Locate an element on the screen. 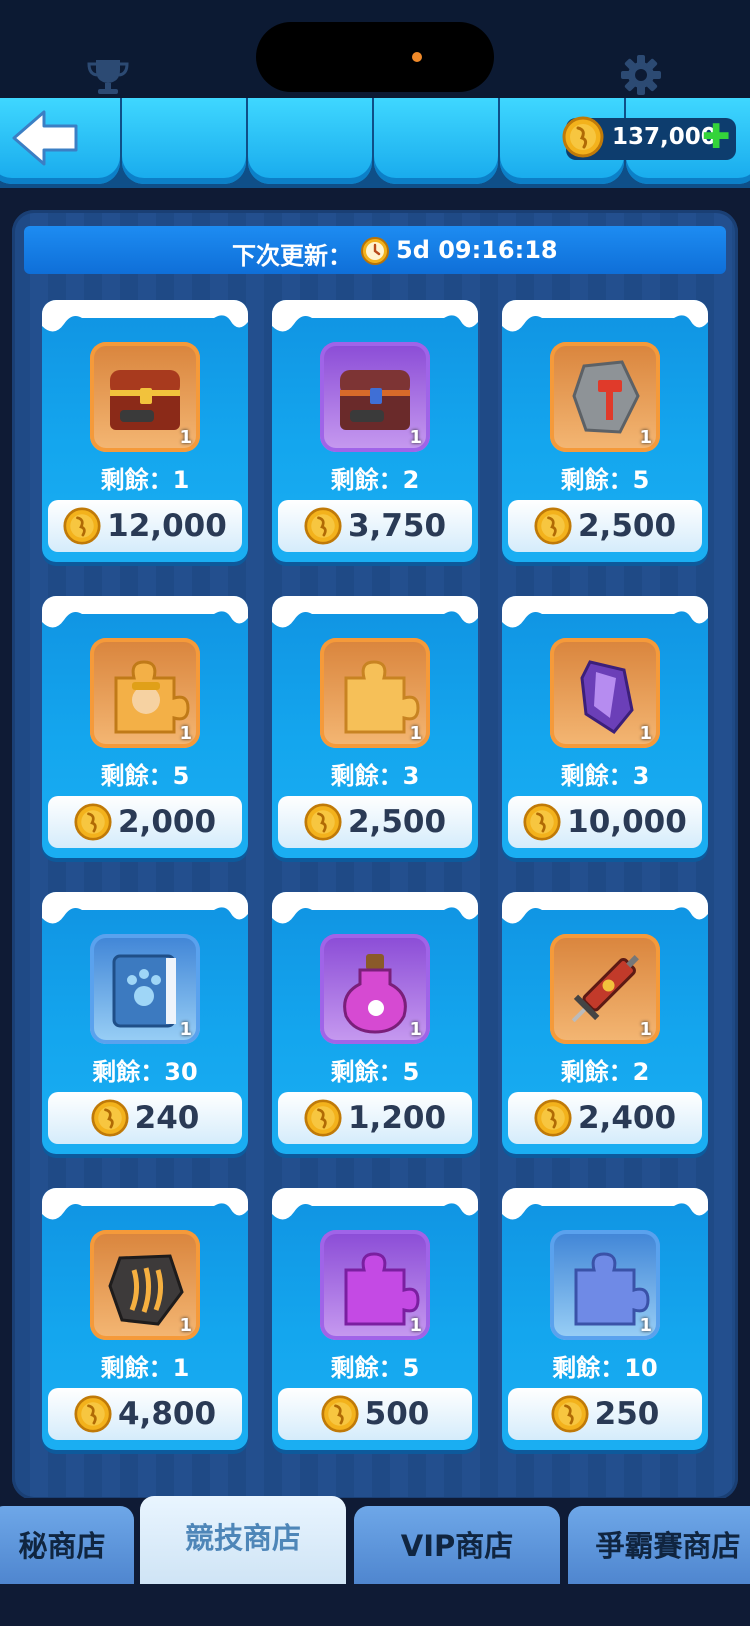 The image size is (750, 1626). item-price: 240 is located at coordinates (167, 1118).